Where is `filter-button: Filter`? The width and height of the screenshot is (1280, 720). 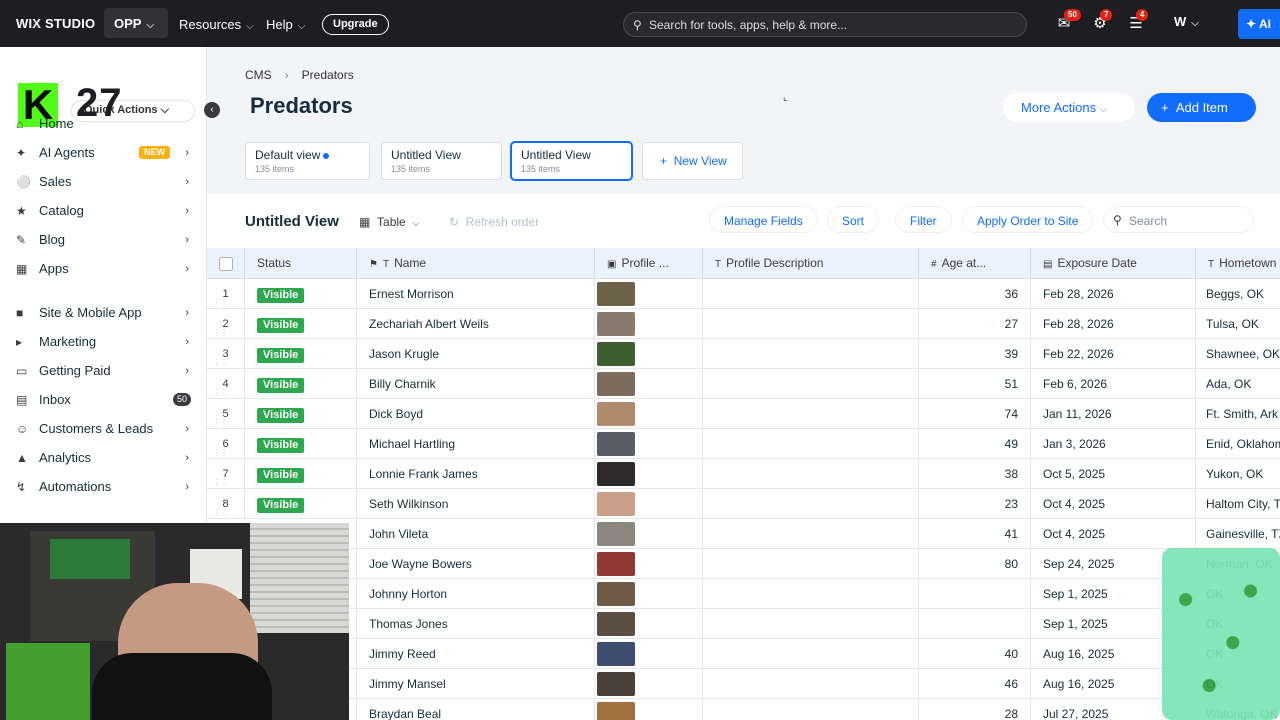
filter-button: Filter is located at coordinates (923, 219).